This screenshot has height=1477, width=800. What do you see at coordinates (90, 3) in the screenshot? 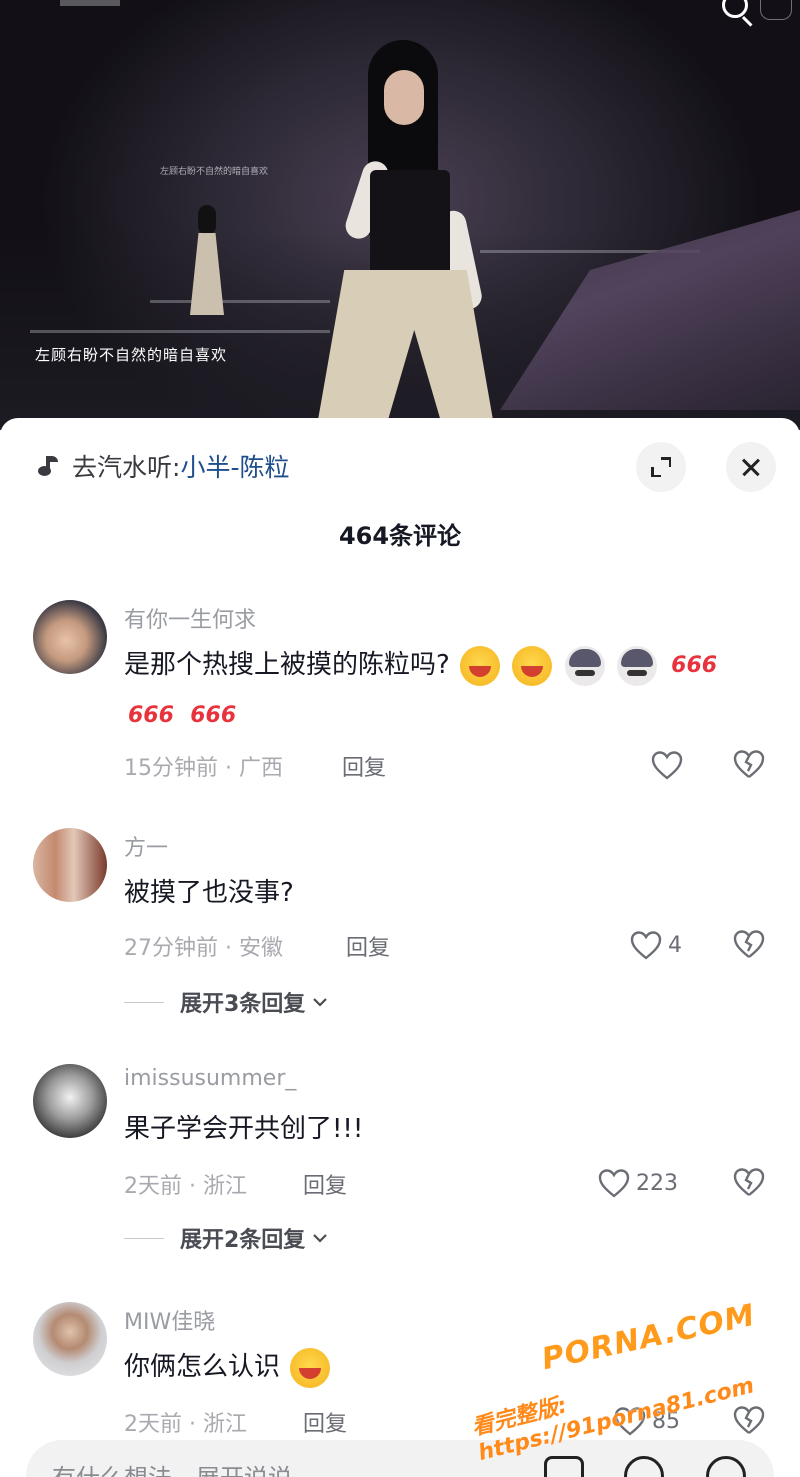
I see `channel-logo` at bounding box center [90, 3].